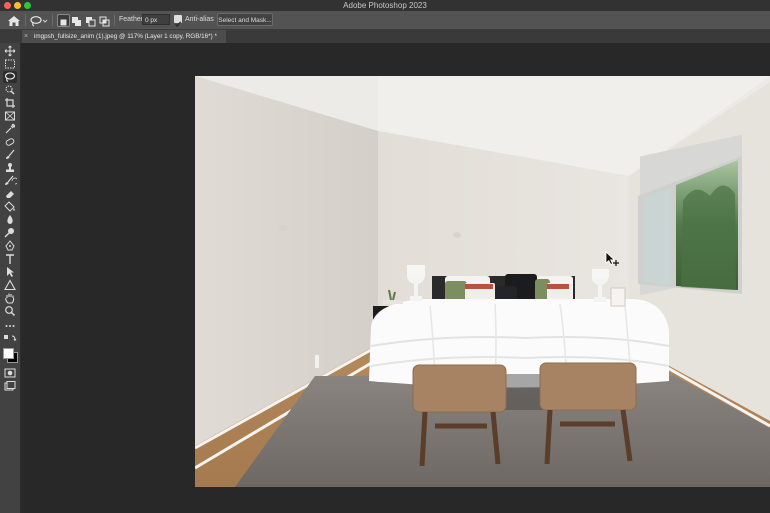  I want to click on more-icon, so click(10, 326).